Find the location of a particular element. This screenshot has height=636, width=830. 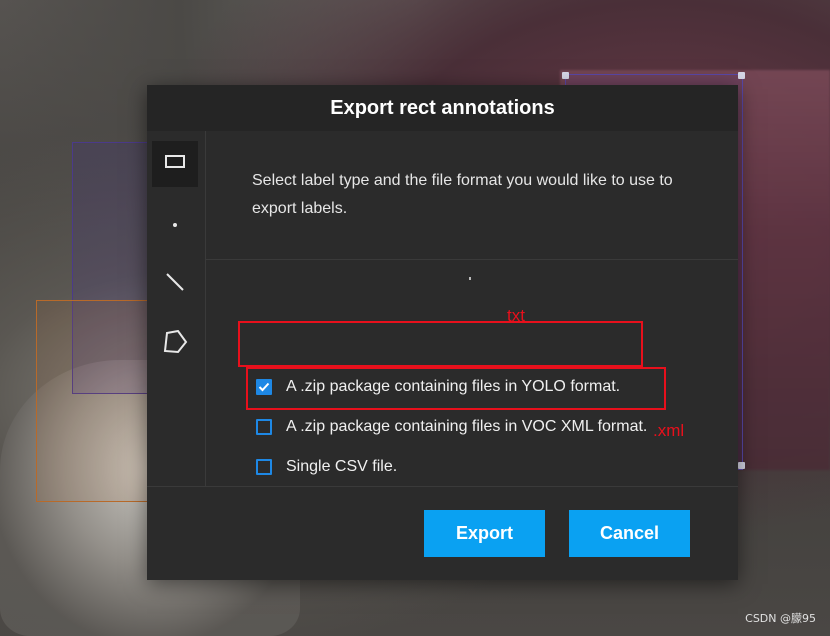

point-icon is located at coordinates (175, 224).